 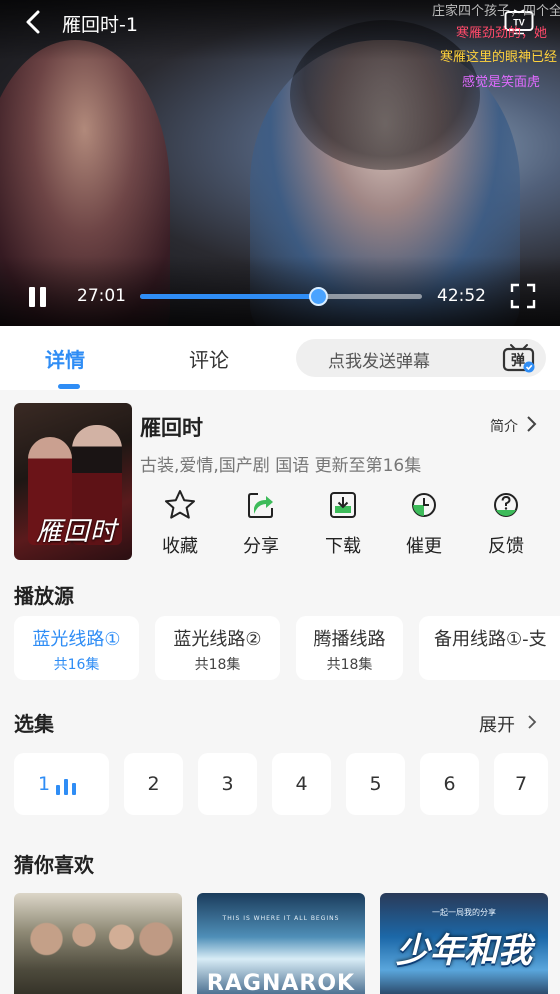 What do you see at coordinates (98, 943) in the screenshot?
I see `recommend-card` at bounding box center [98, 943].